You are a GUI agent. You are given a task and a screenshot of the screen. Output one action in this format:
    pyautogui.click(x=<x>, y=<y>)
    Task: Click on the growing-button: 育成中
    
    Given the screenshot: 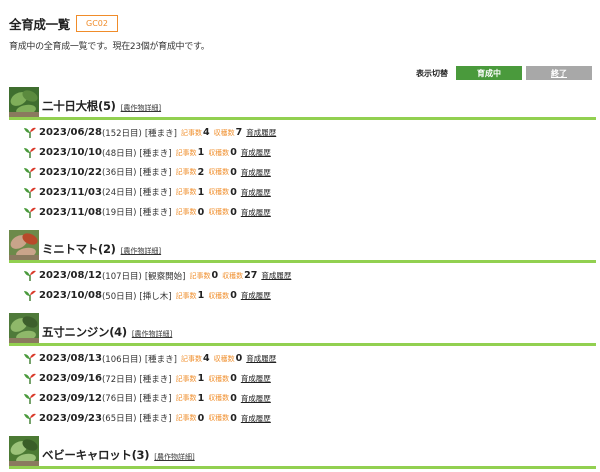 What is the action you would take?
    pyautogui.click(x=489, y=73)
    